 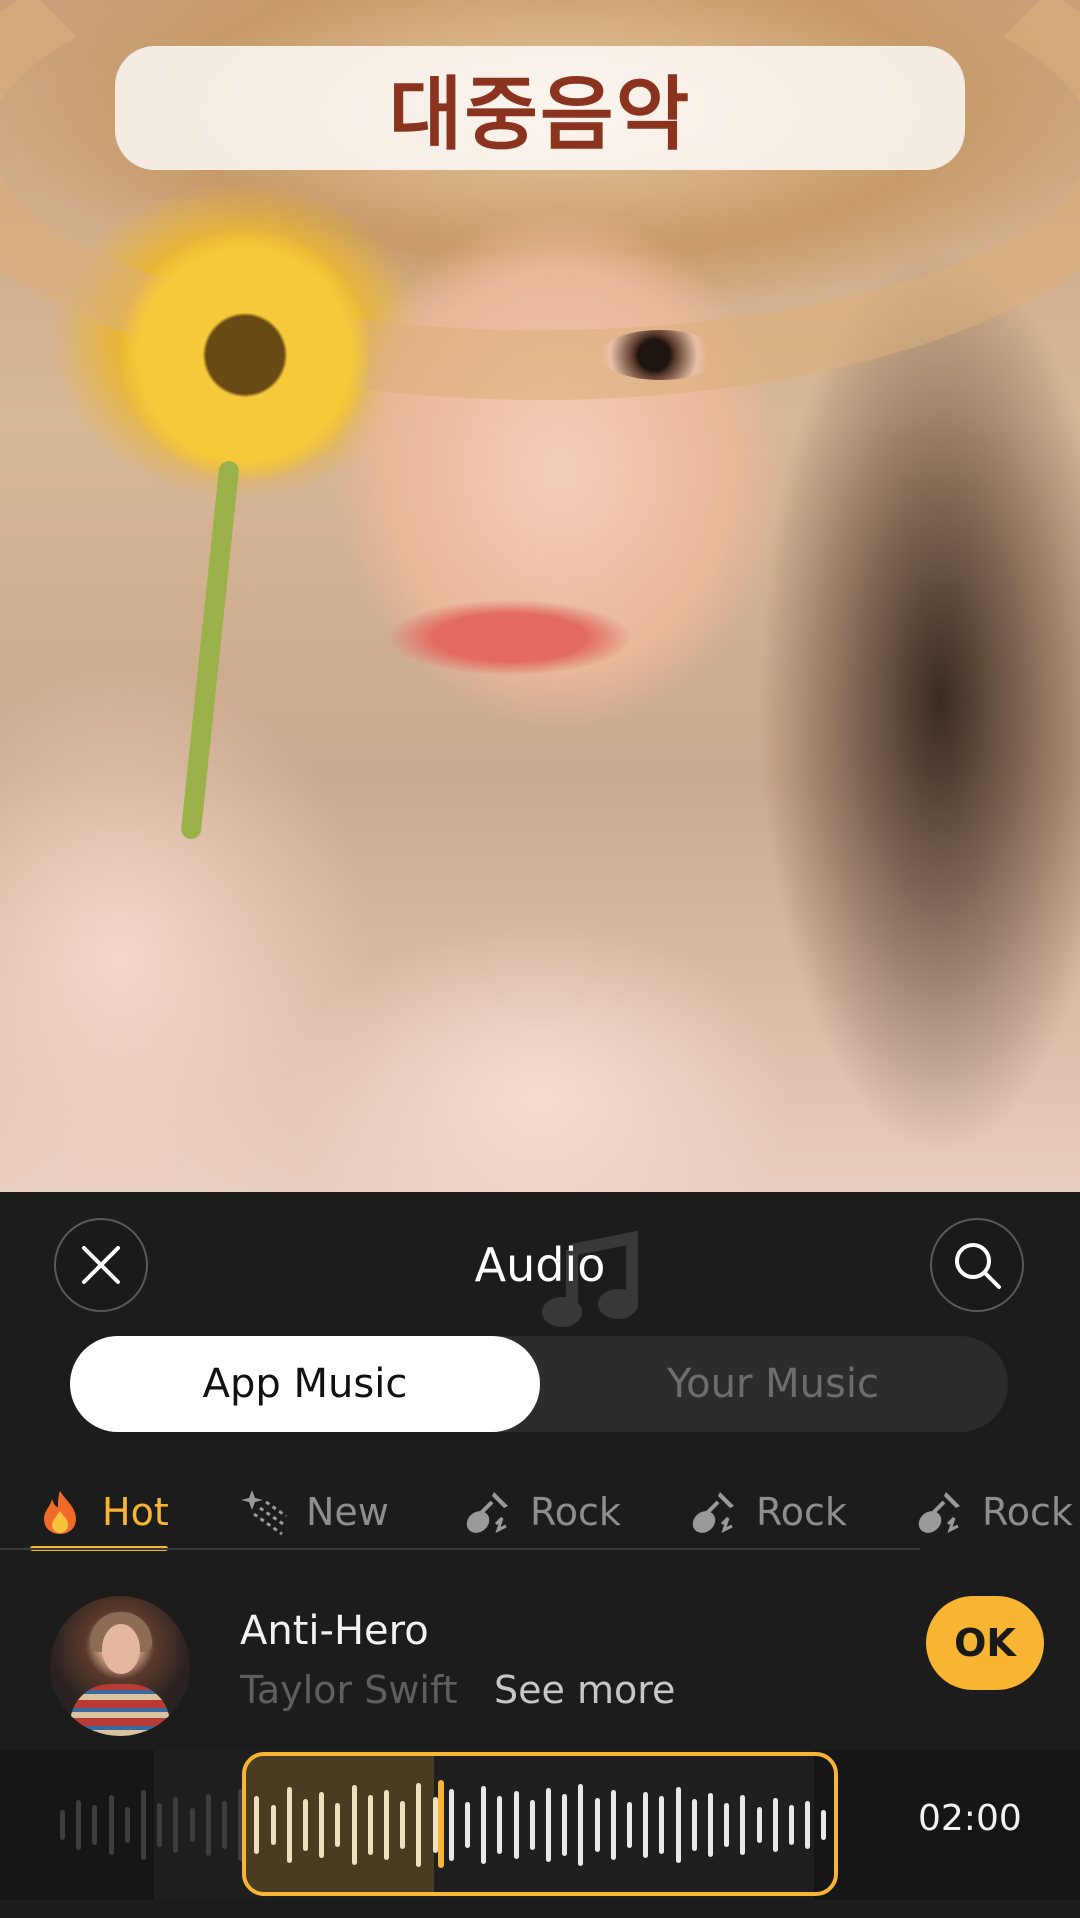 What do you see at coordinates (347, 1512) in the screenshot?
I see `category-label: New` at bounding box center [347, 1512].